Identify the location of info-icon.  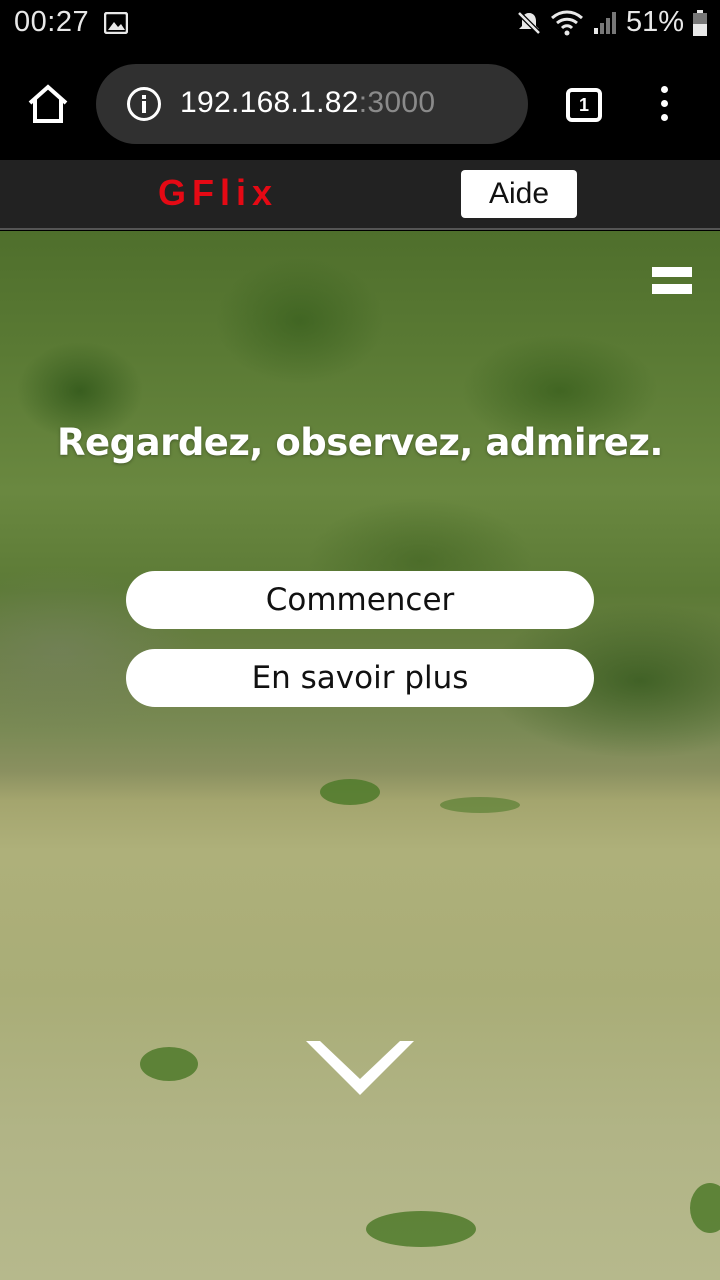
(144, 104).